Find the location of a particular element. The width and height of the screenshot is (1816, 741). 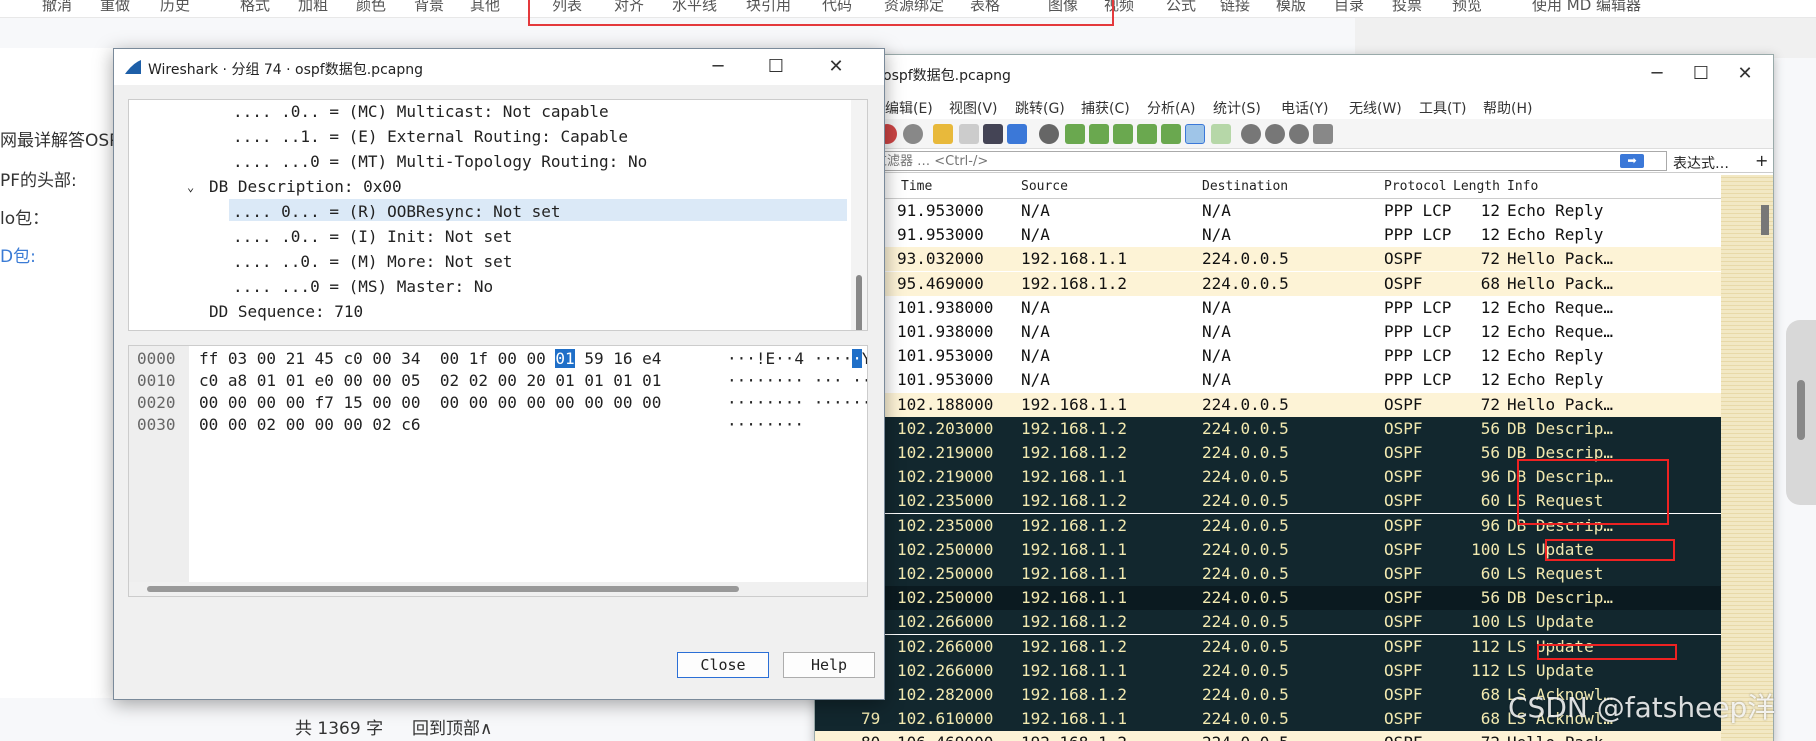

reload-icon is located at coordinates (1017, 134).